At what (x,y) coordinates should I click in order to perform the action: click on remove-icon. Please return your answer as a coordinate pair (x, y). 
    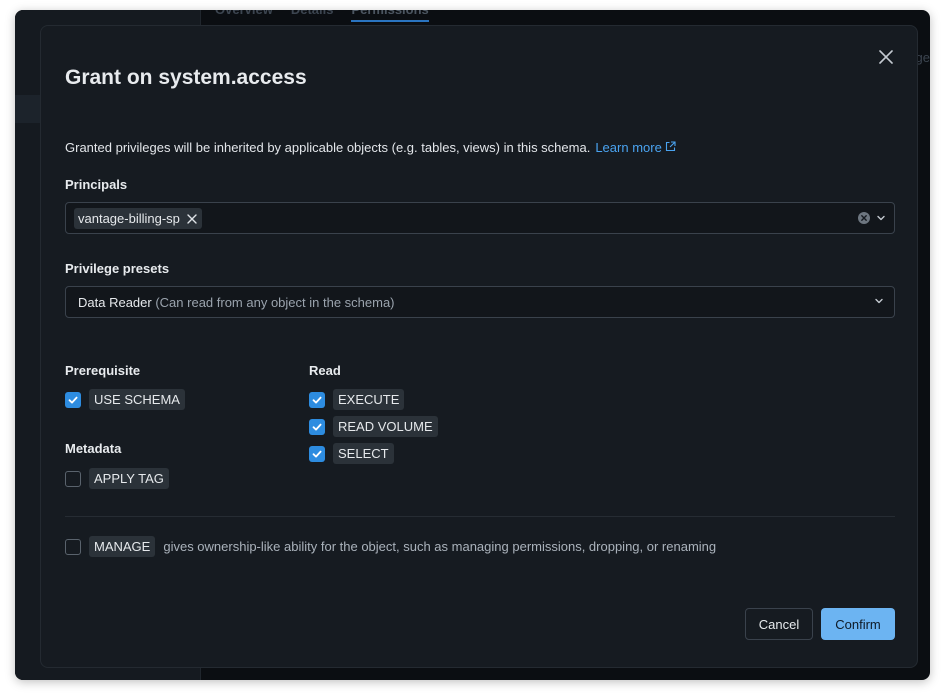
    Looking at the image, I should click on (192, 218).